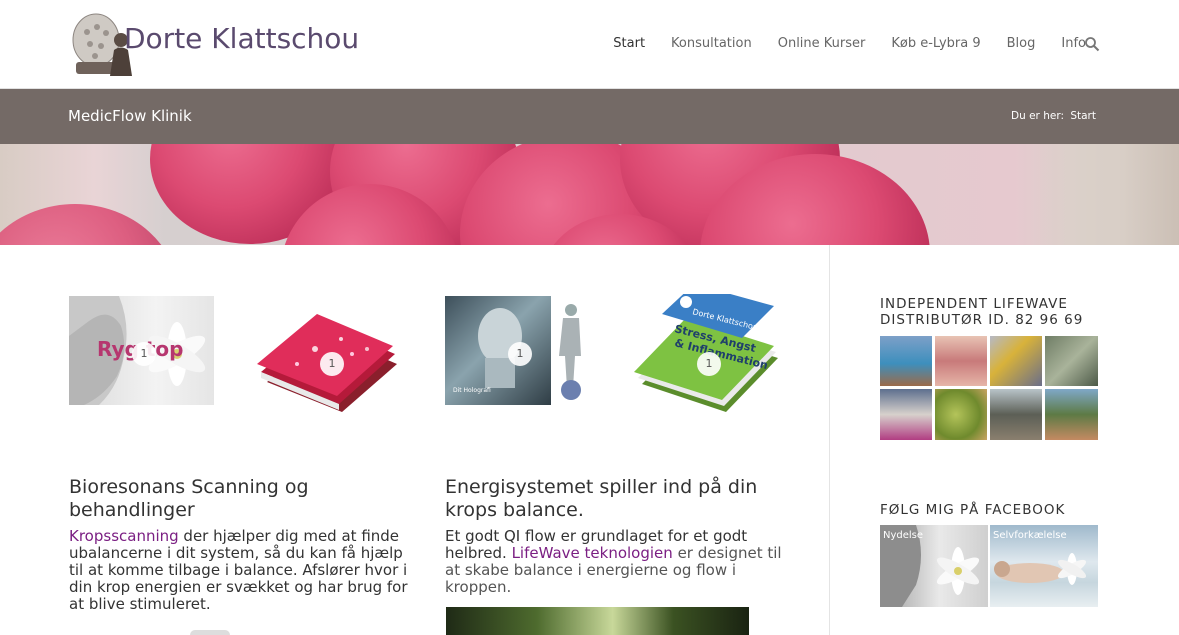  What do you see at coordinates (629, 43) in the screenshot?
I see `nav-start: Start` at bounding box center [629, 43].